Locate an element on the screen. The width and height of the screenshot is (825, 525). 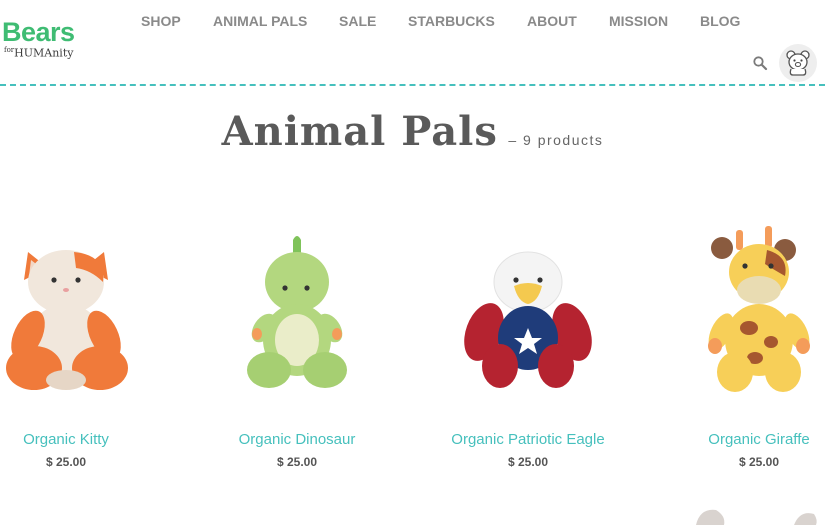
logo-tagline: forHUMAnity is located at coordinates (38, 52).